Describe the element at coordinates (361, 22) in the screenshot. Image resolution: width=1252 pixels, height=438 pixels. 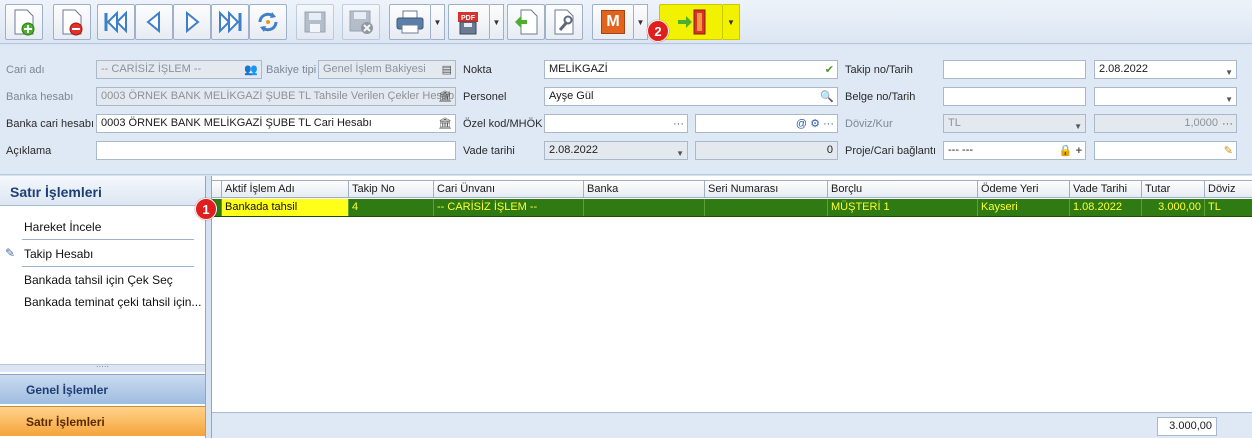
I see `cancel-save-button` at that location.